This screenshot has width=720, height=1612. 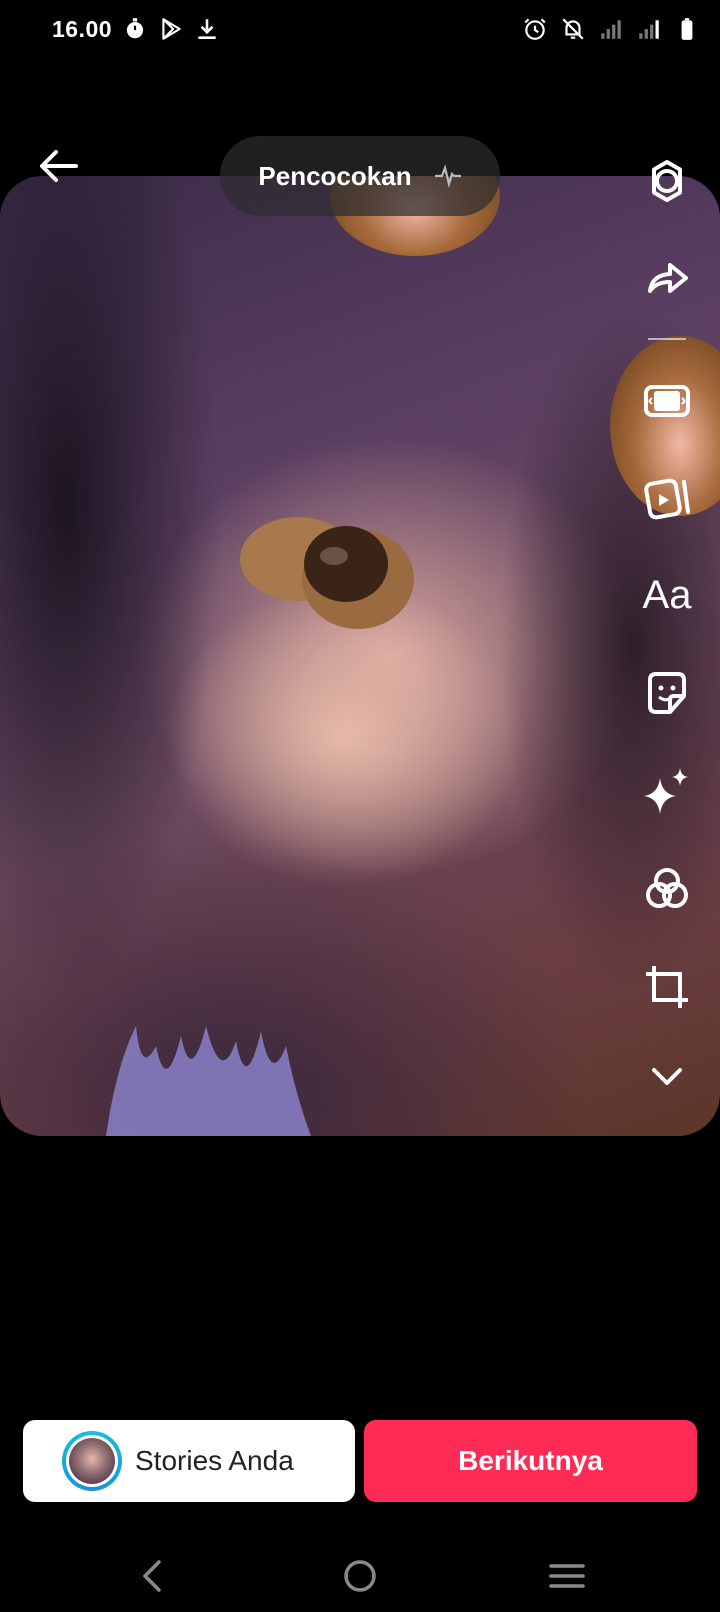 I want to click on mute-icon, so click(x=573, y=29).